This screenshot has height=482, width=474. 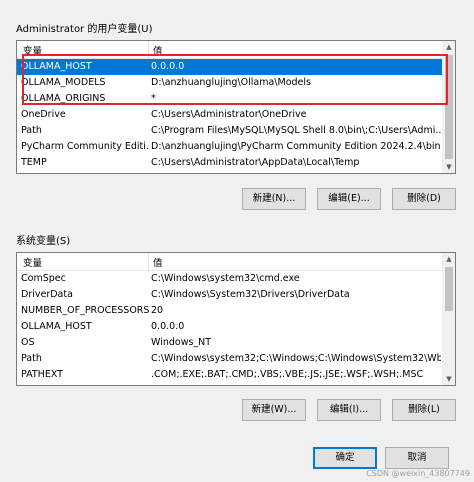 What do you see at coordinates (43, 114) in the screenshot?
I see `variable-name-cell: OneDrive` at bounding box center [43, 114].